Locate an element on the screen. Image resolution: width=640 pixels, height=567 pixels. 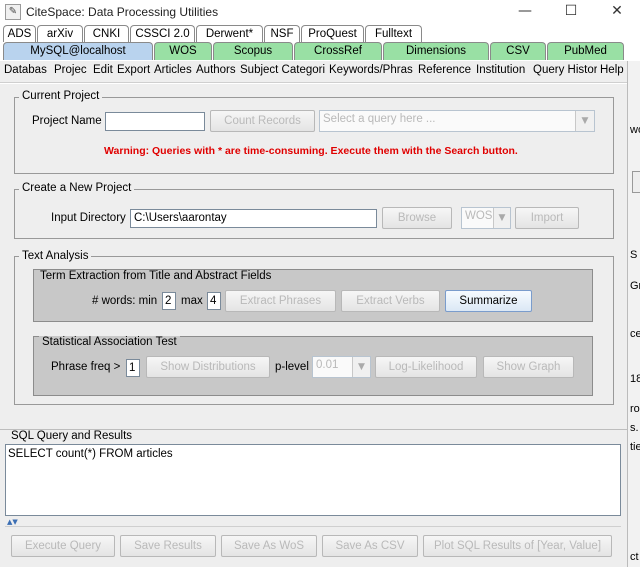
show-graph-button: Show Graph is located at coordinates (528, 367).